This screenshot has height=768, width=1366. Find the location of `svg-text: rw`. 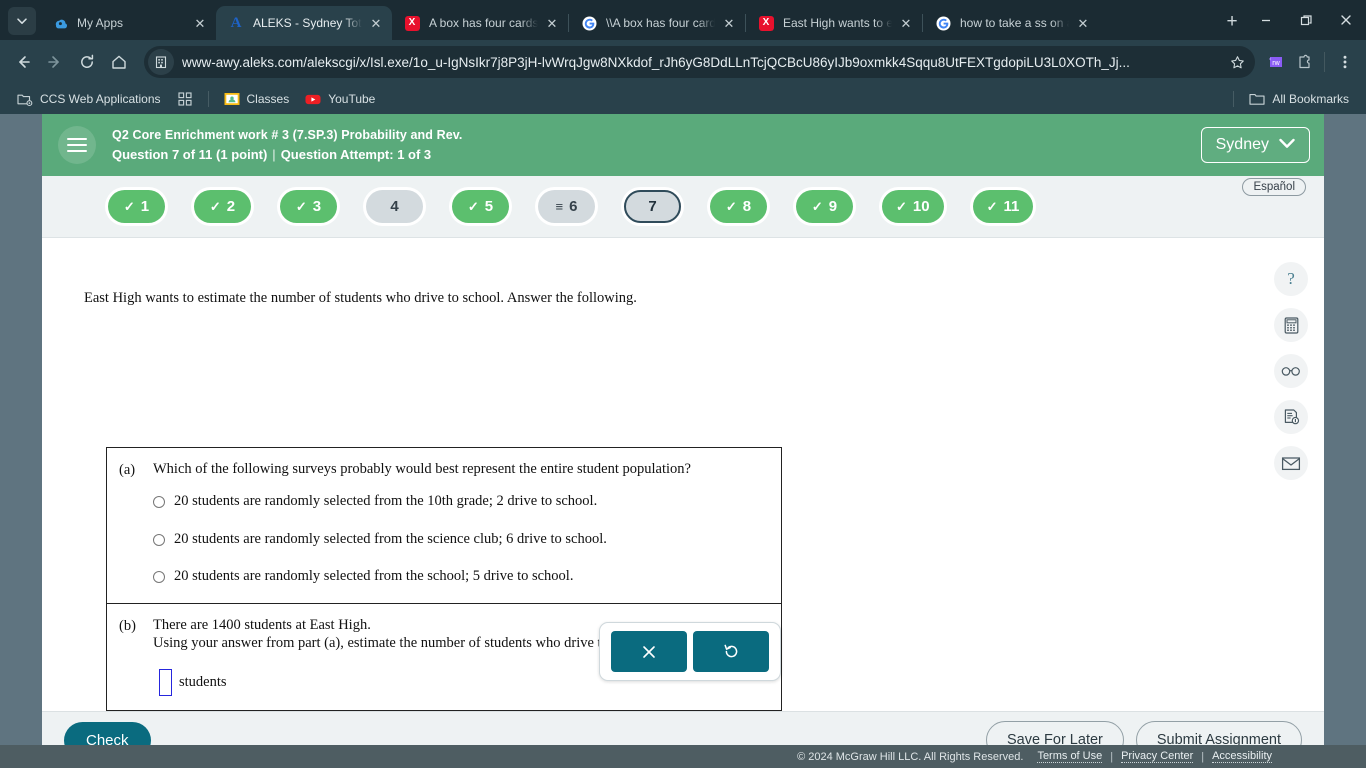

svg-text: rw is located at coordinates (1276, 63).